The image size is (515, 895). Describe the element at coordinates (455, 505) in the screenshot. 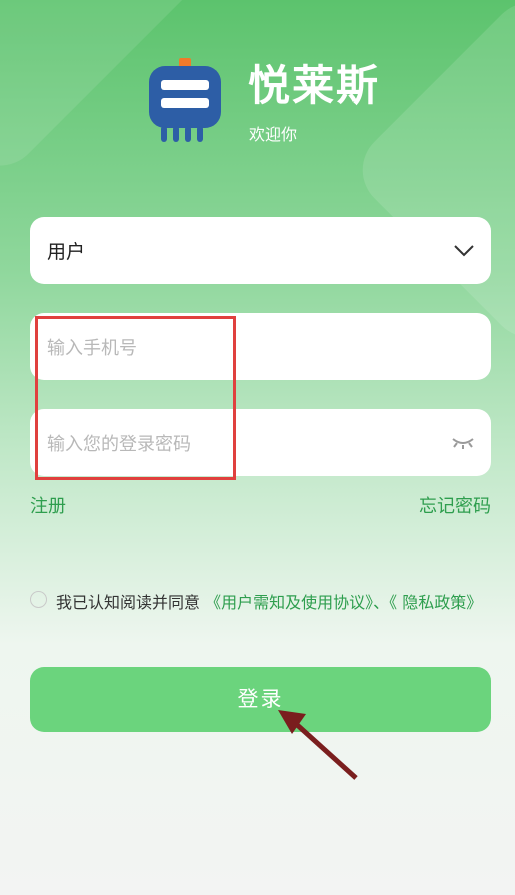

I see `forgot-password-link: 忘记密码` at that location.